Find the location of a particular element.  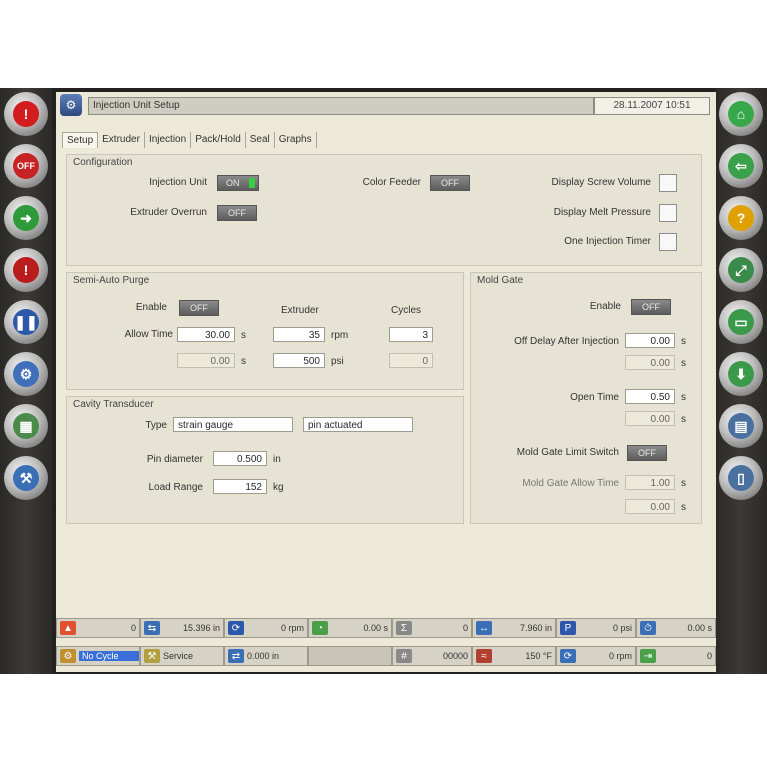

load-range-unit: kg is located at coordinates (278, 487).